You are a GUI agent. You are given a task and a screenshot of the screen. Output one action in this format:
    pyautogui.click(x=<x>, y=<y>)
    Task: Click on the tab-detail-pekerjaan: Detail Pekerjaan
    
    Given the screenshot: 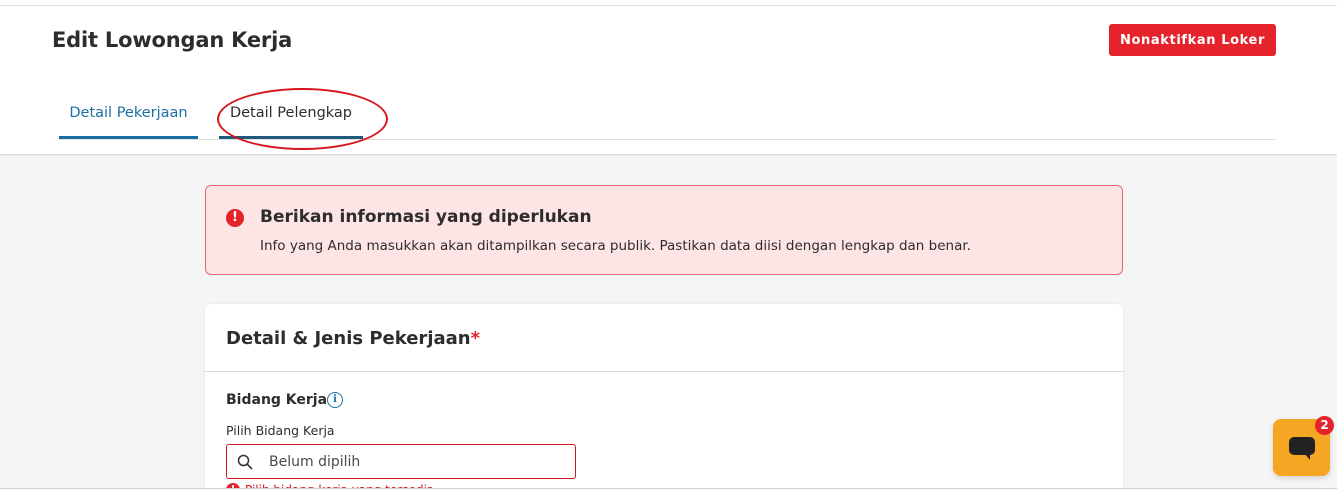 What is the action you would take?
    pyautogui.click(x=128, y=116)
    